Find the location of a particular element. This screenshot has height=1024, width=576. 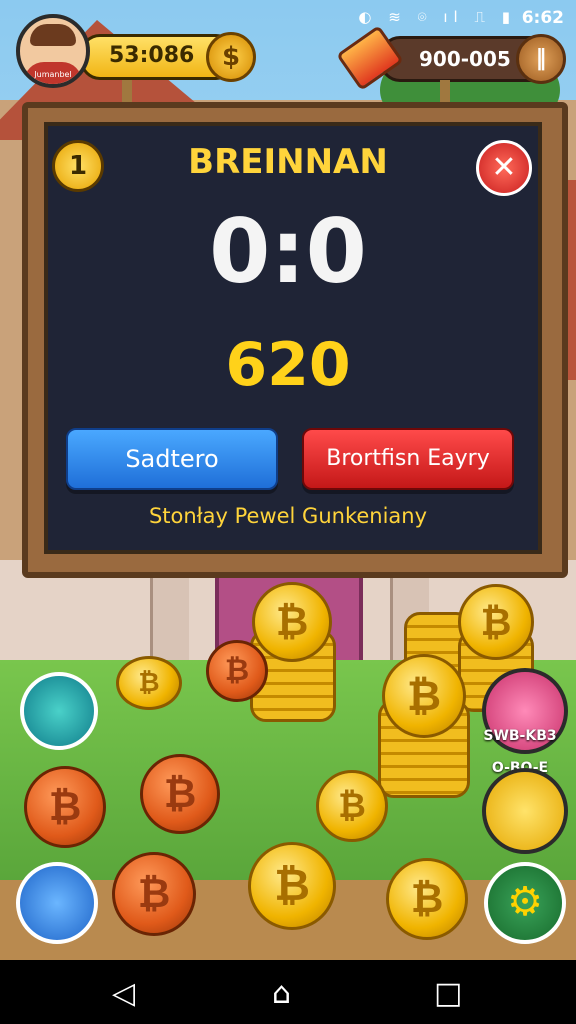

close-button: ✕ is located at coordinates (504, 168).